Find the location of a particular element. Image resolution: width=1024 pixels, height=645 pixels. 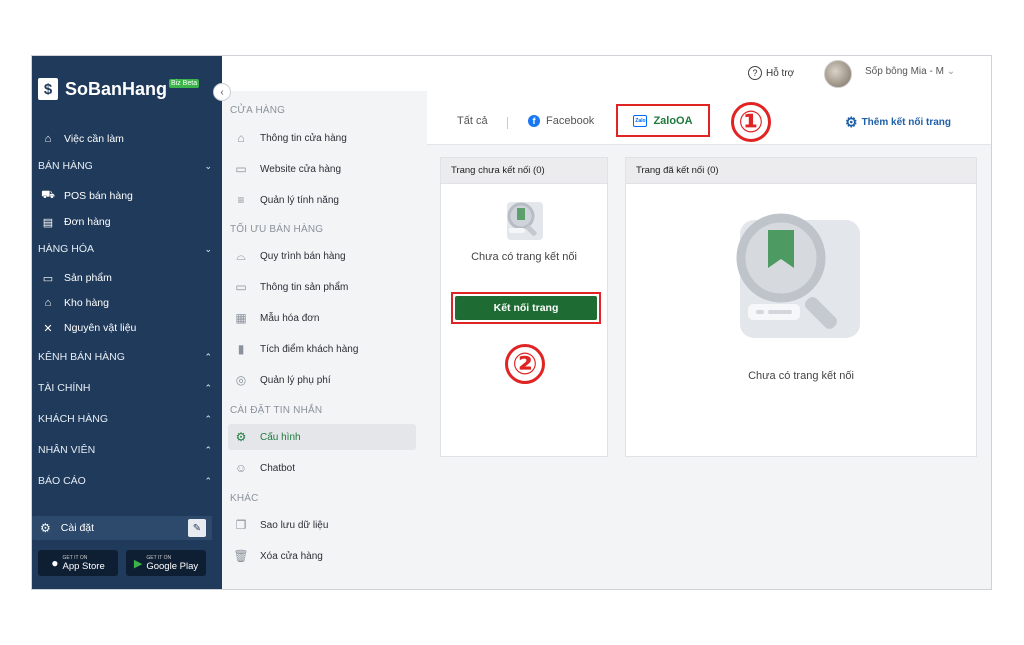

utensils-icon: ✕ is located at coordinates (48, 328).